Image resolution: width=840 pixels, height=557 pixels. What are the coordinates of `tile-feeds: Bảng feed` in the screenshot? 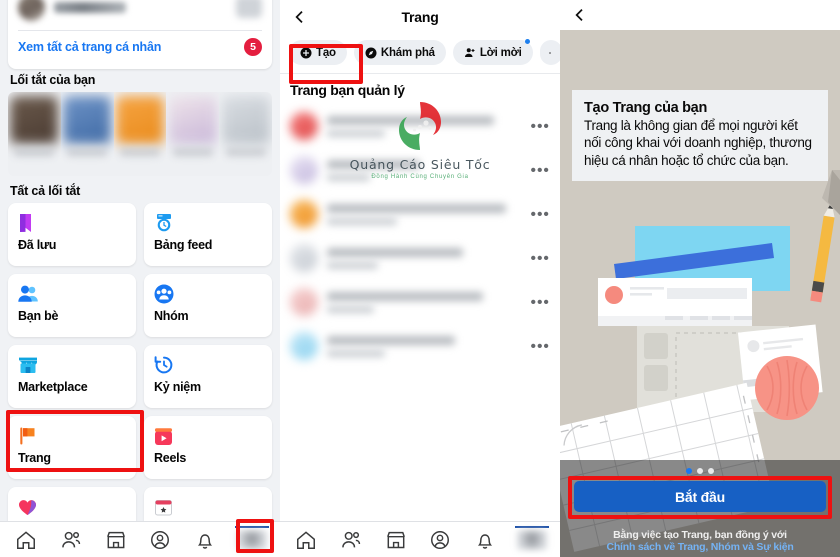 It's located at (208, 234).